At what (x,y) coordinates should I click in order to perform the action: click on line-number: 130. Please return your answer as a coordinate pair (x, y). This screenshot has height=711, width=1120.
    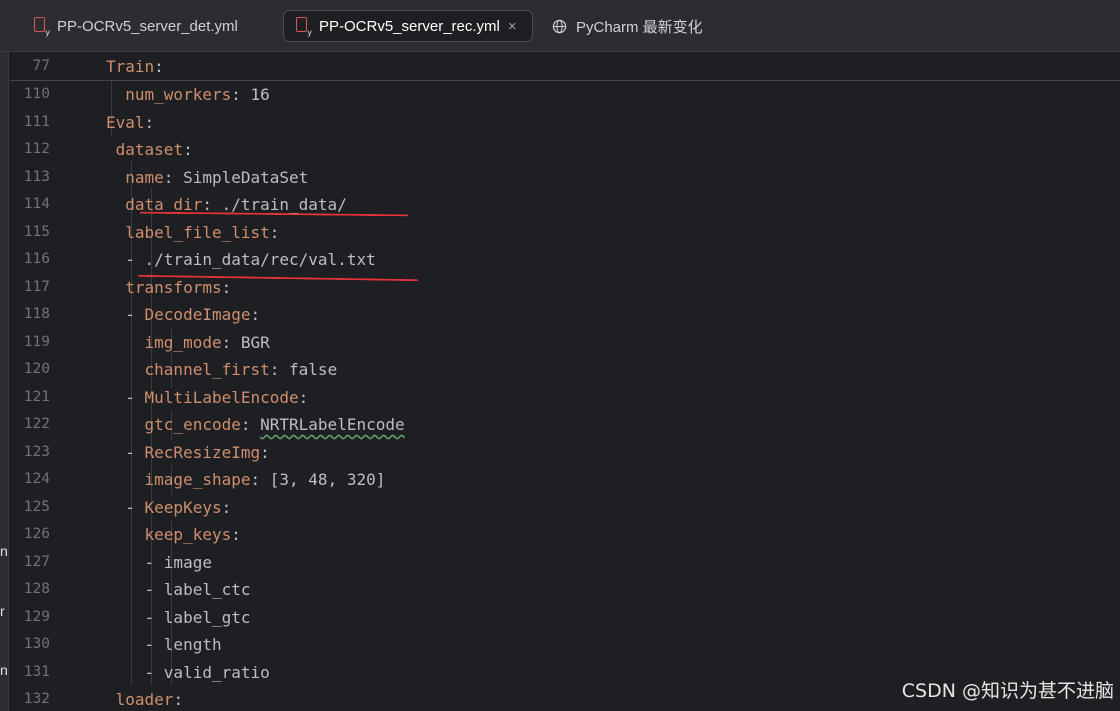
    Looking at the image, I should click on (36, 644).